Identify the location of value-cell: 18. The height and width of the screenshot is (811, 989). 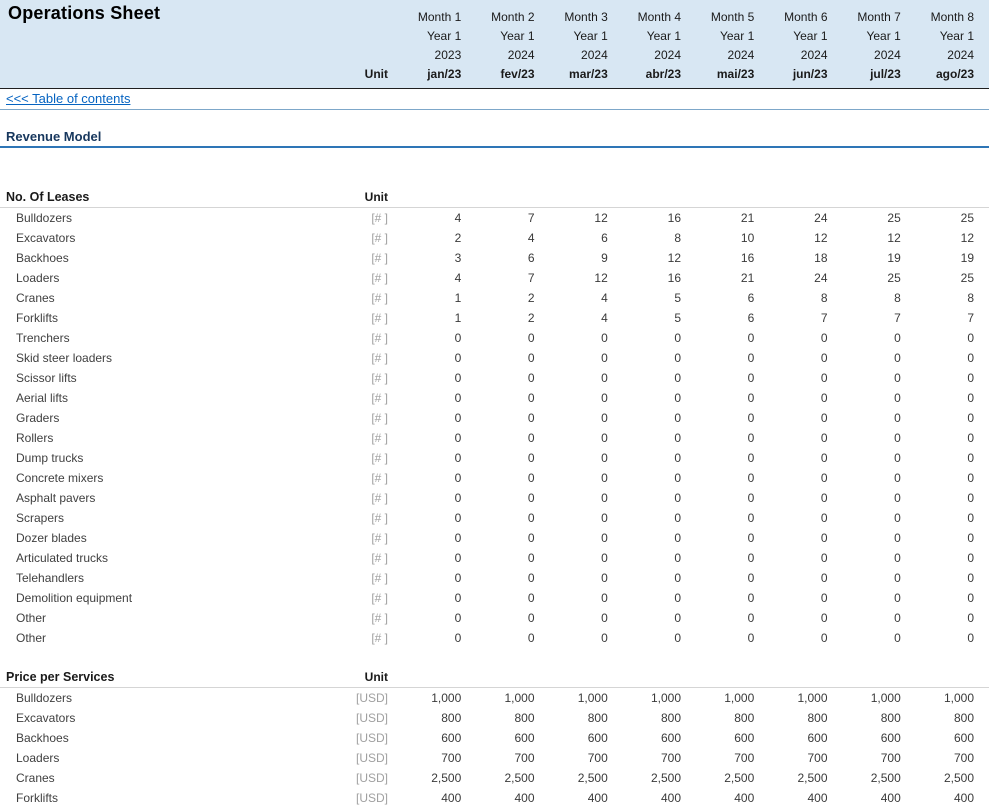
(792, 258).